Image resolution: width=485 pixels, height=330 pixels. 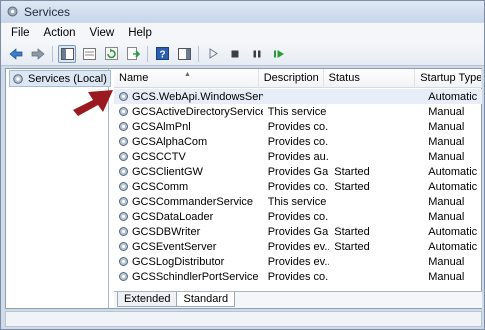 I want to click on list-item: GCSAlphaCom Provides co... Manual, so click(x=298, y=141).